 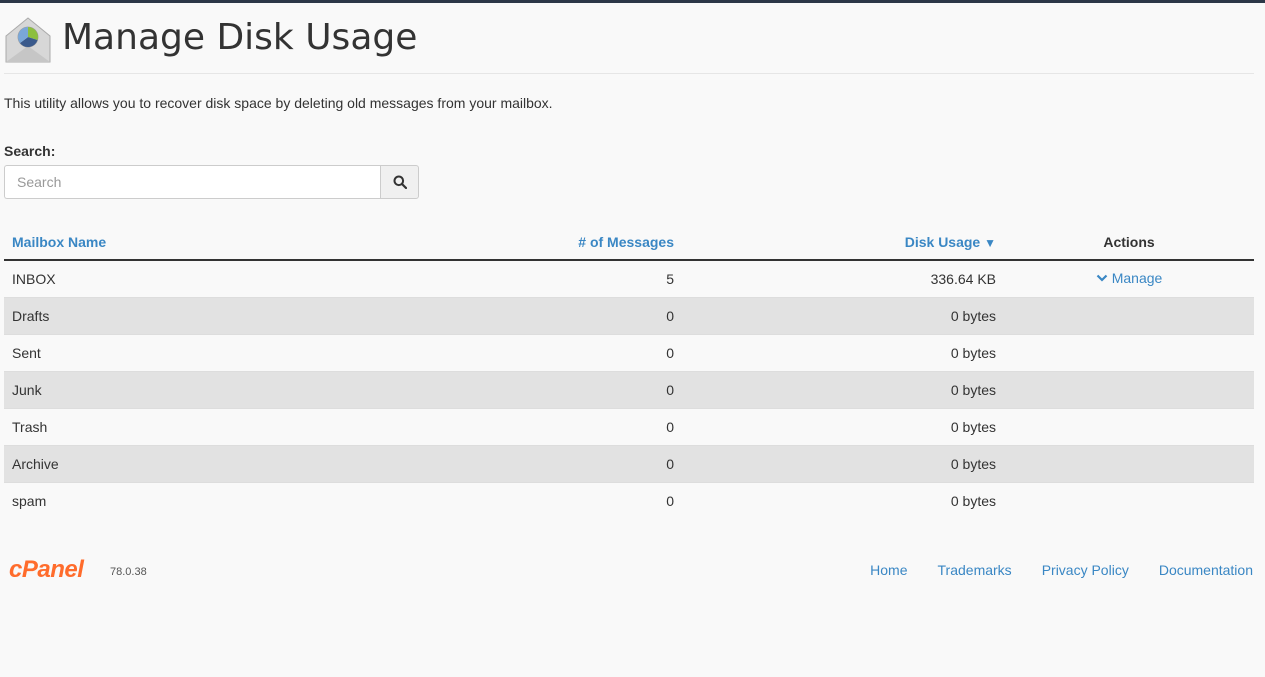 I want to click on page-title: Manage Disk Usage, so click(x=240, y=37).